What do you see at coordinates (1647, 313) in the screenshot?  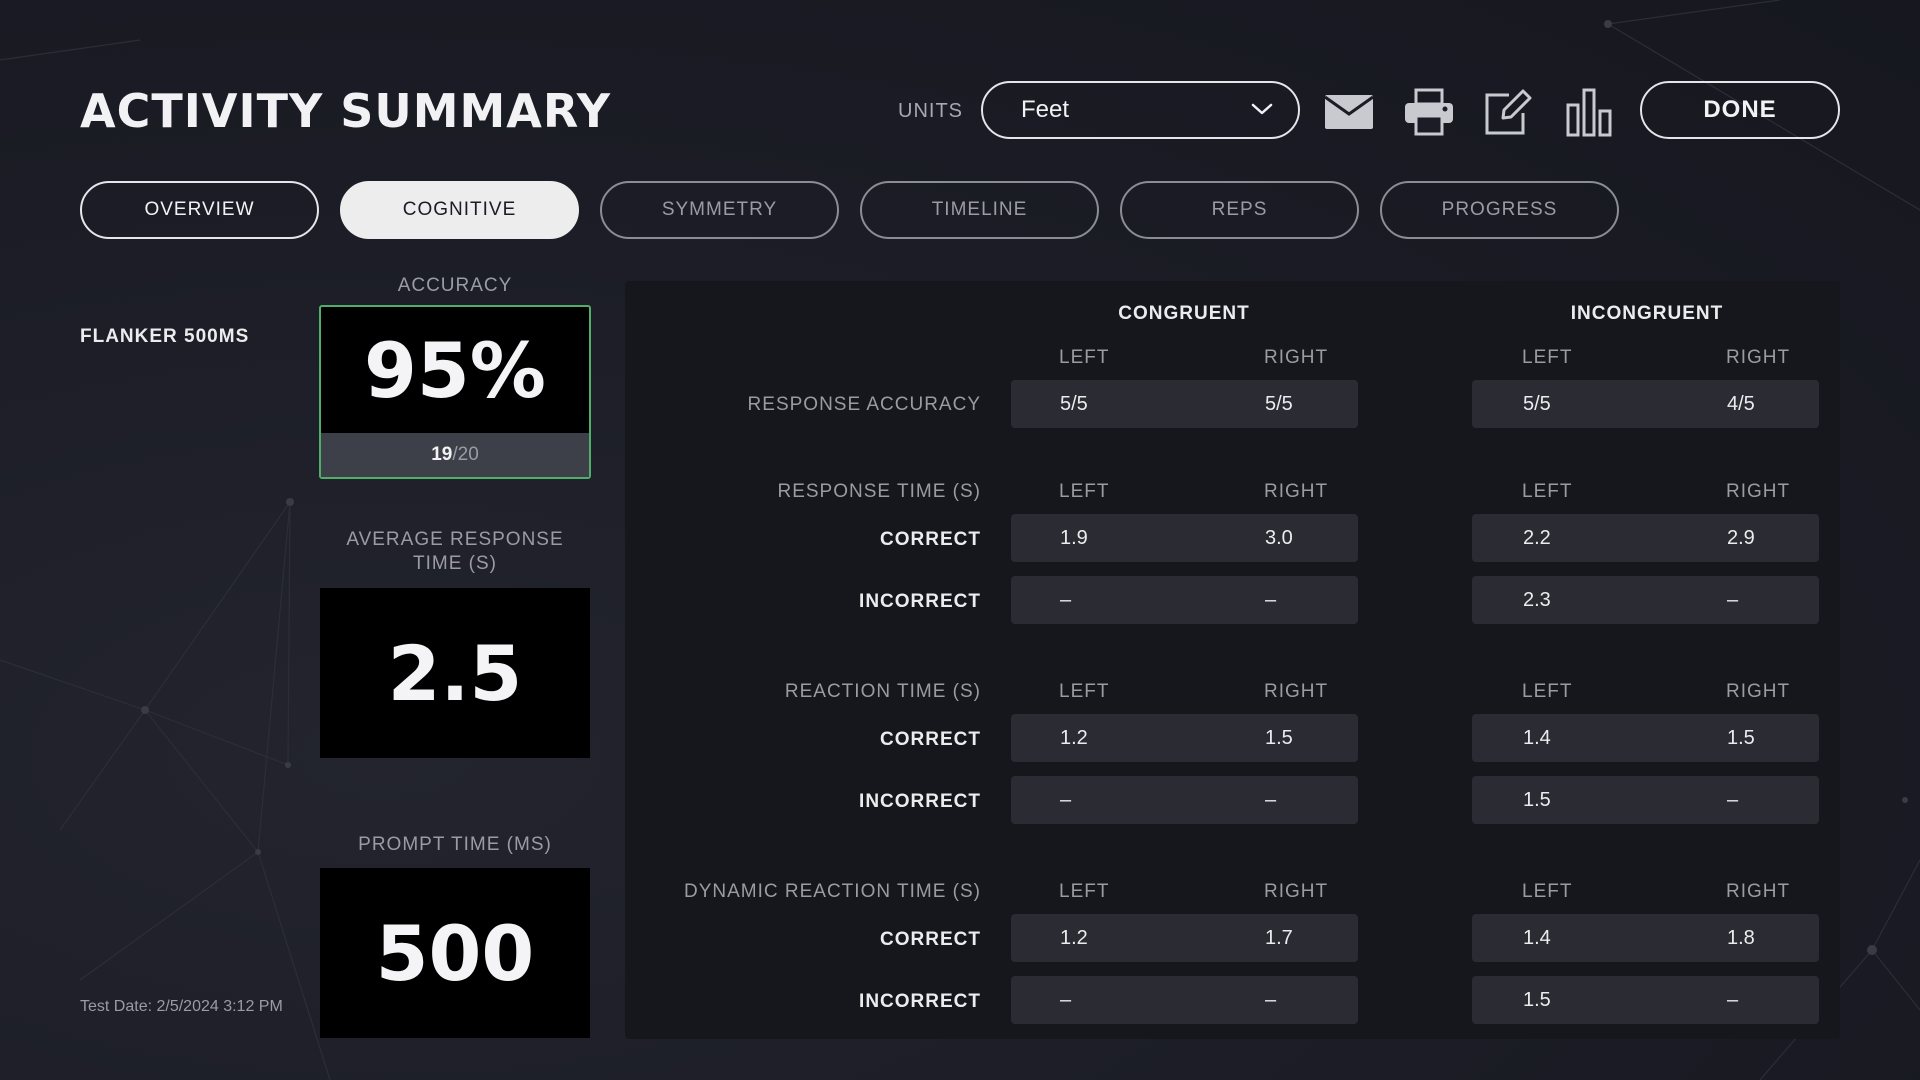 I see `group-incongruent: INCONGRUENT` at bounding box center [1647, 313].